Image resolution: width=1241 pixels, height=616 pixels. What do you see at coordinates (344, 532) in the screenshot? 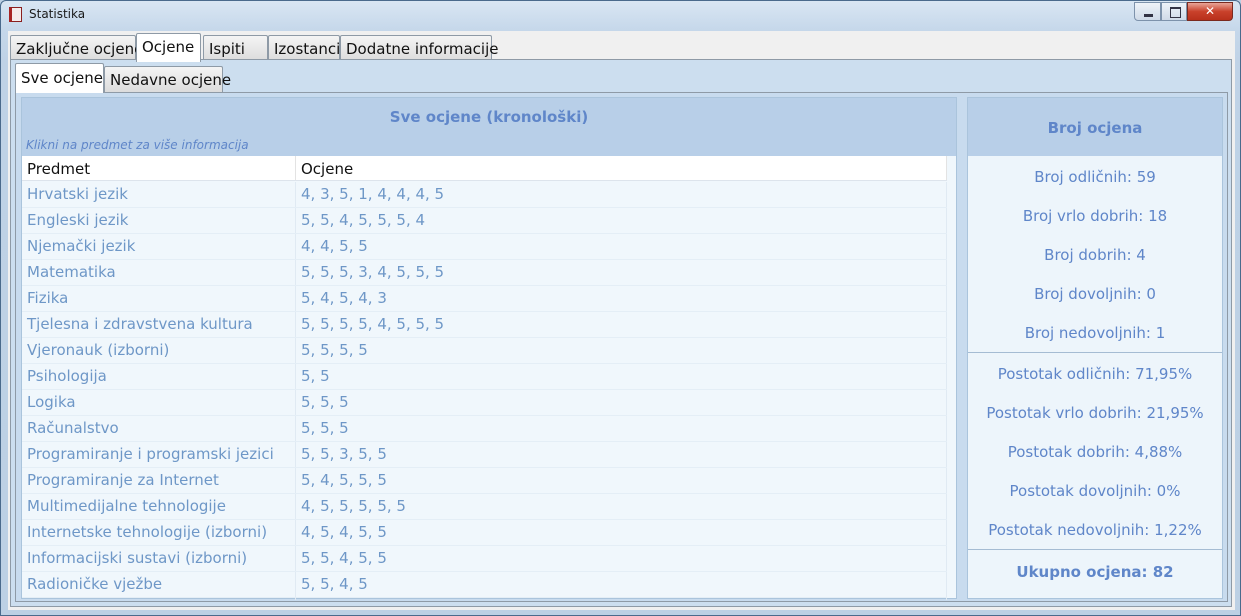
I see `subject-grades: 4, 5, 4, 5, 5` at bounding box center [344, 532].